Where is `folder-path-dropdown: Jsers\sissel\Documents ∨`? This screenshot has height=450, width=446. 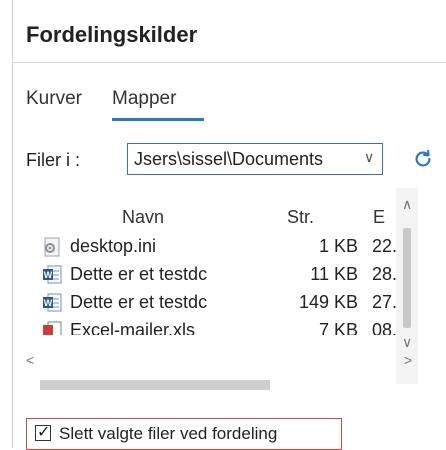
folder-path-dropdown: Jsers\sissel\Documents ∨ is located at coordinates (255, 159).